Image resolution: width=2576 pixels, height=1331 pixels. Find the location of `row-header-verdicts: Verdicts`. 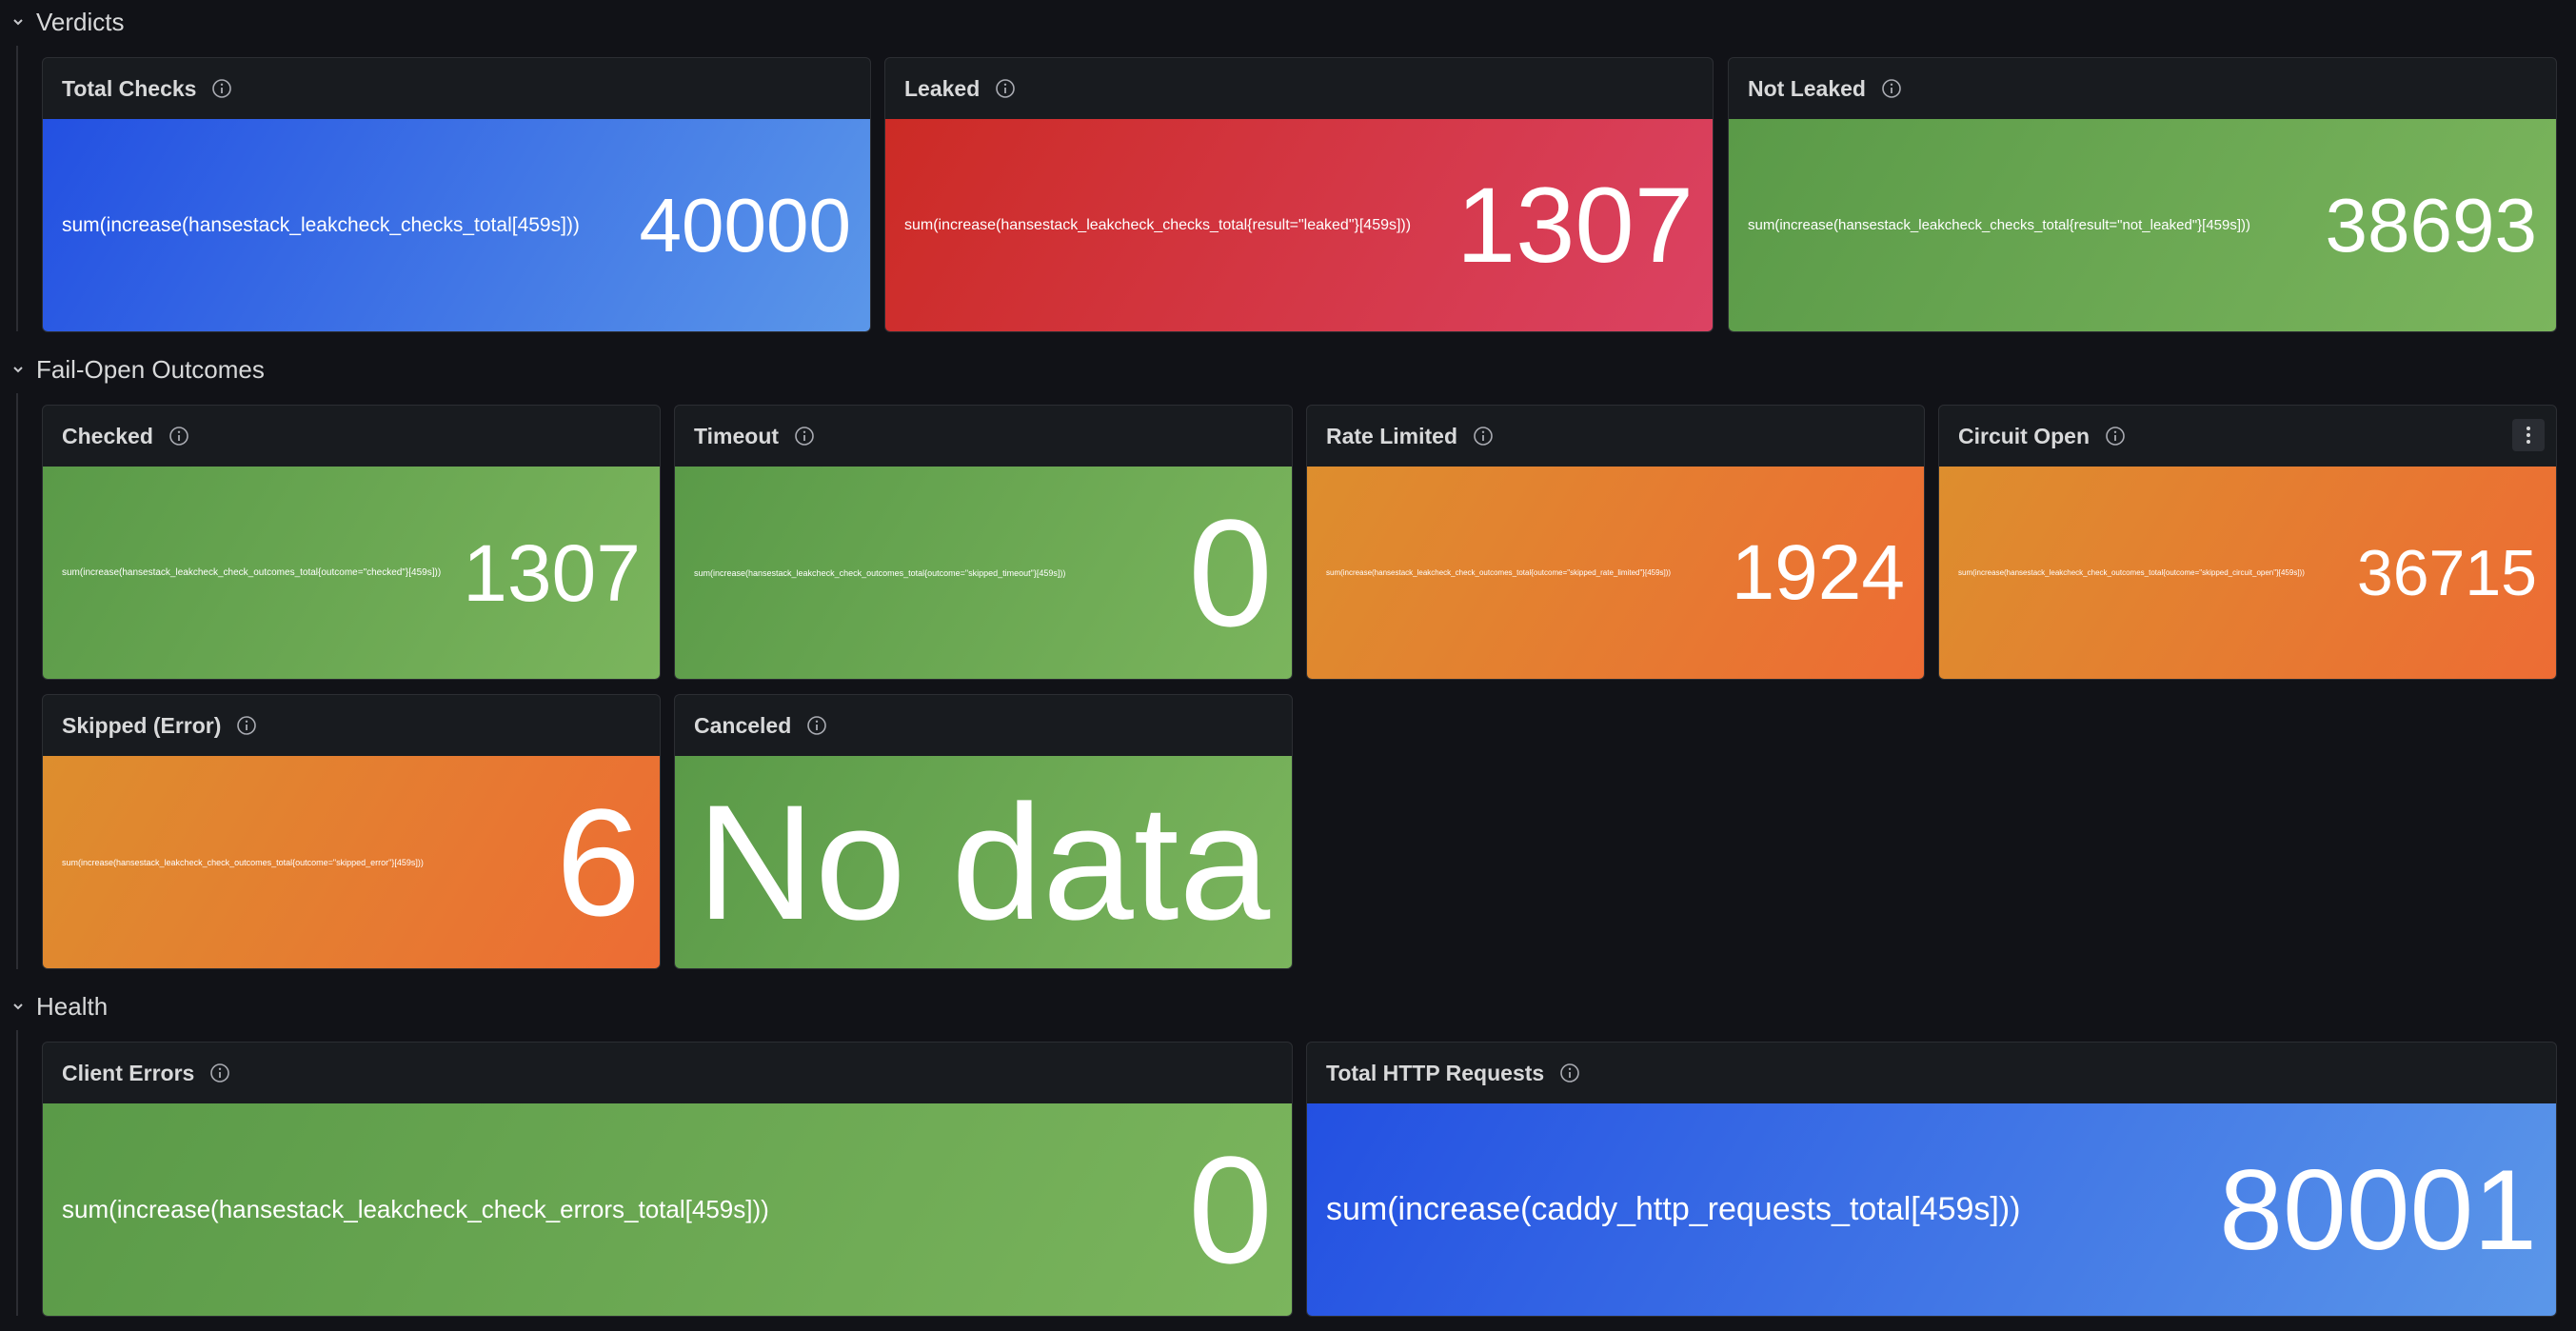

row-header-verdicts: Verdicts is located at coordinates (62, 22).